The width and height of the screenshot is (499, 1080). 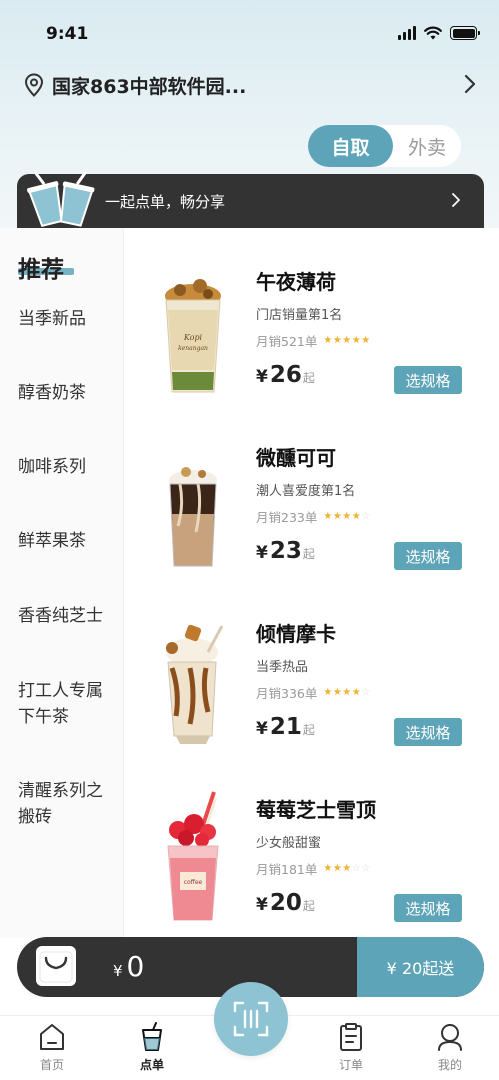 What do you see at coordinates (347, 868) in the screenshot?
I see `rating-stars: ★★★☆☆` at bounding box center [347, 868].